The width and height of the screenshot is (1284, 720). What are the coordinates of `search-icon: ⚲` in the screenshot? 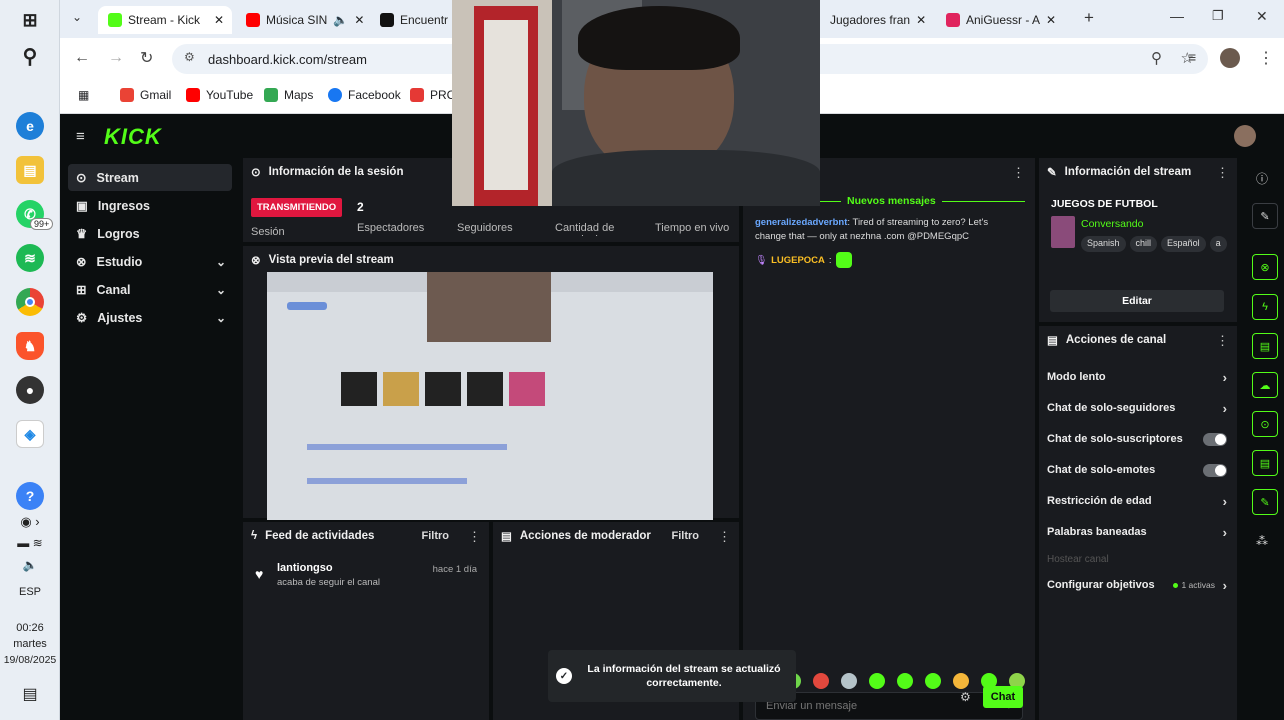 It's located at (30, 56).